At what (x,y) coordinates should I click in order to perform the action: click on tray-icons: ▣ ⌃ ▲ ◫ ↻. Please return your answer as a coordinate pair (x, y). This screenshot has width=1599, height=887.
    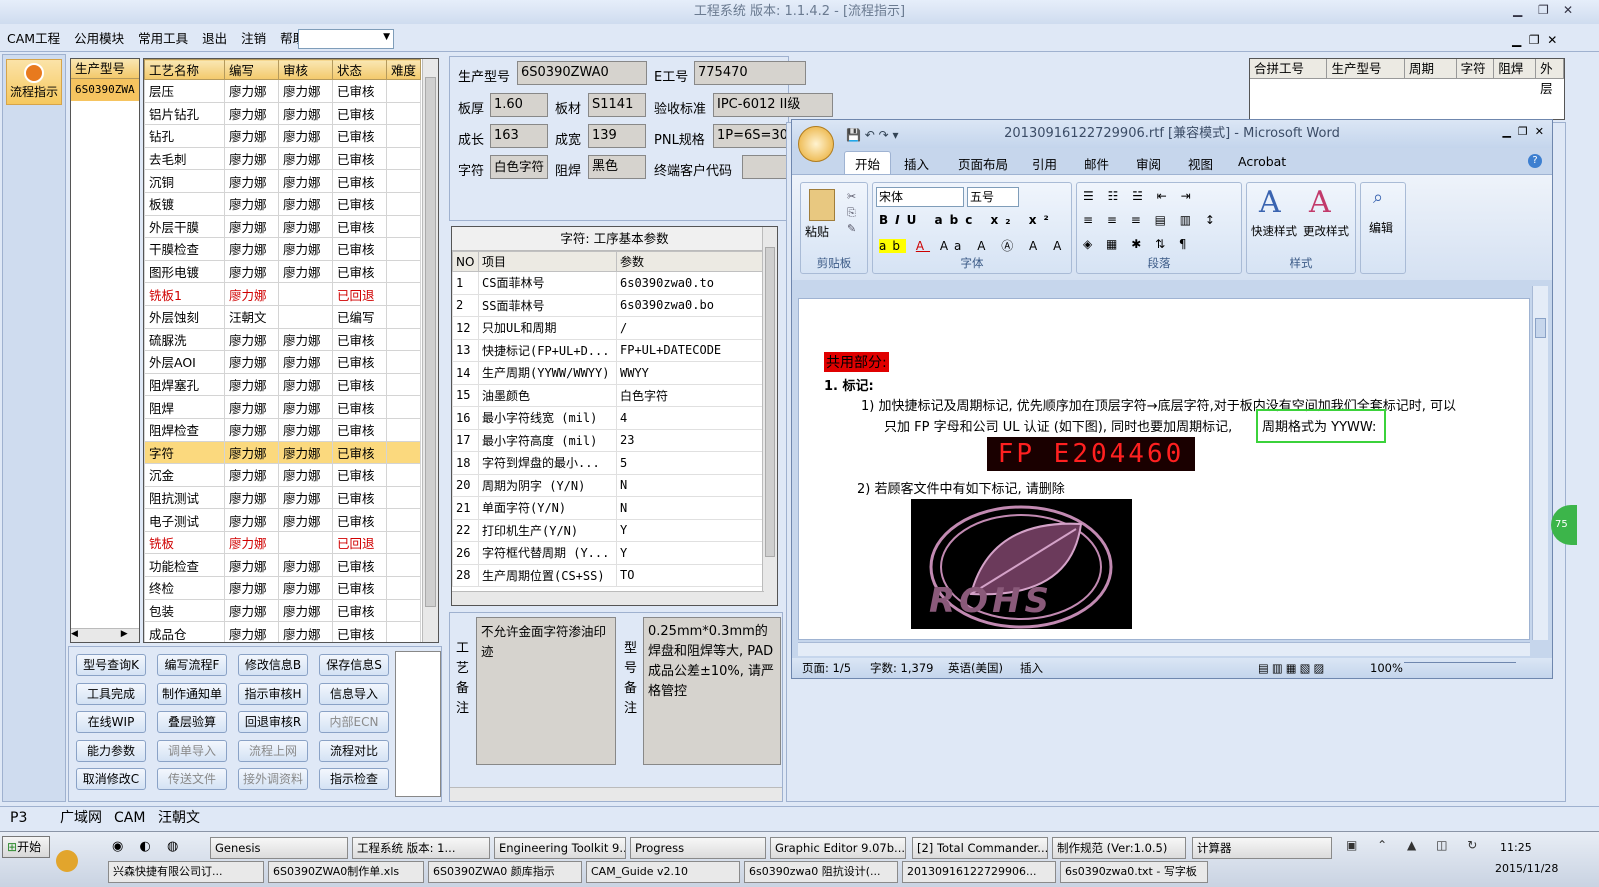
    Looking at the image, I should click on (1415, 845).